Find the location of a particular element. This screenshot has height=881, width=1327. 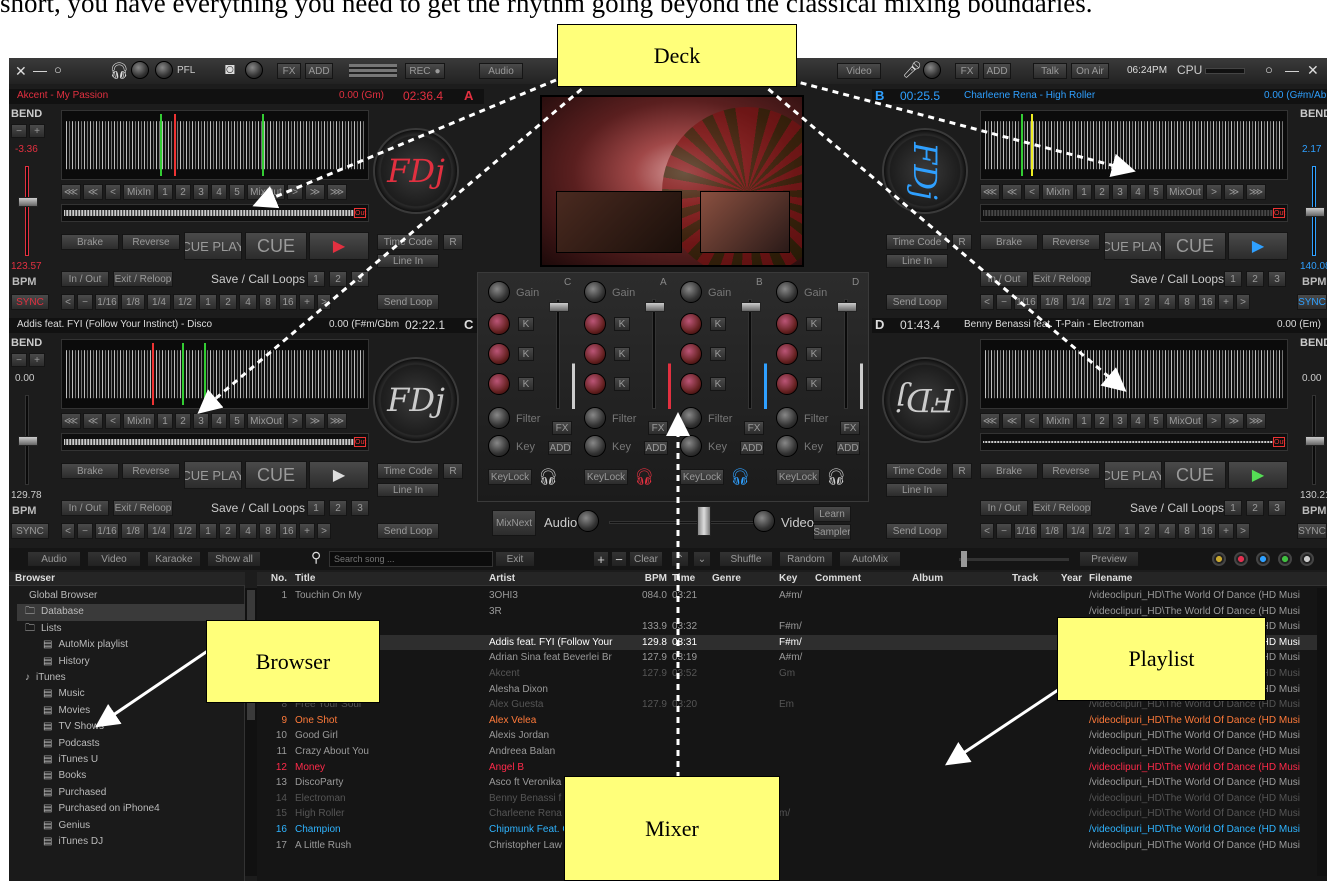

move-up-button: ⌃ is located at coordinates (680, 559).